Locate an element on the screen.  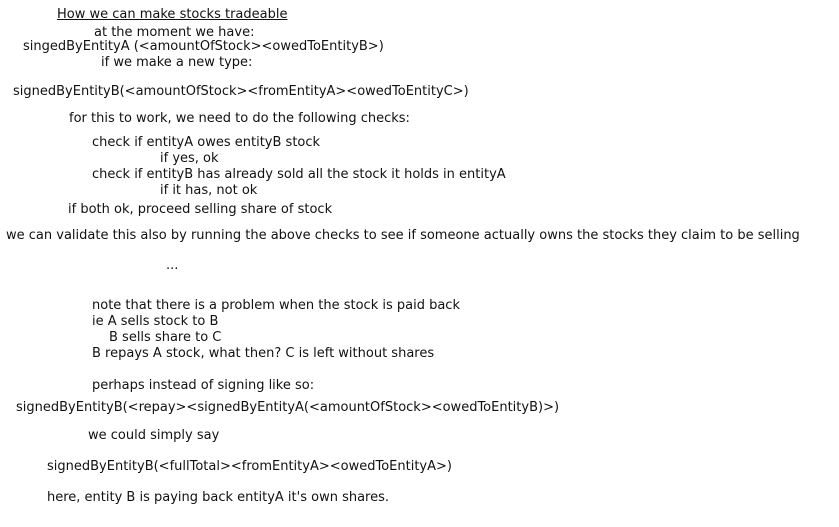
perhaps-line: perhaps instead of signing like so: is located at coordinates (203, 385).